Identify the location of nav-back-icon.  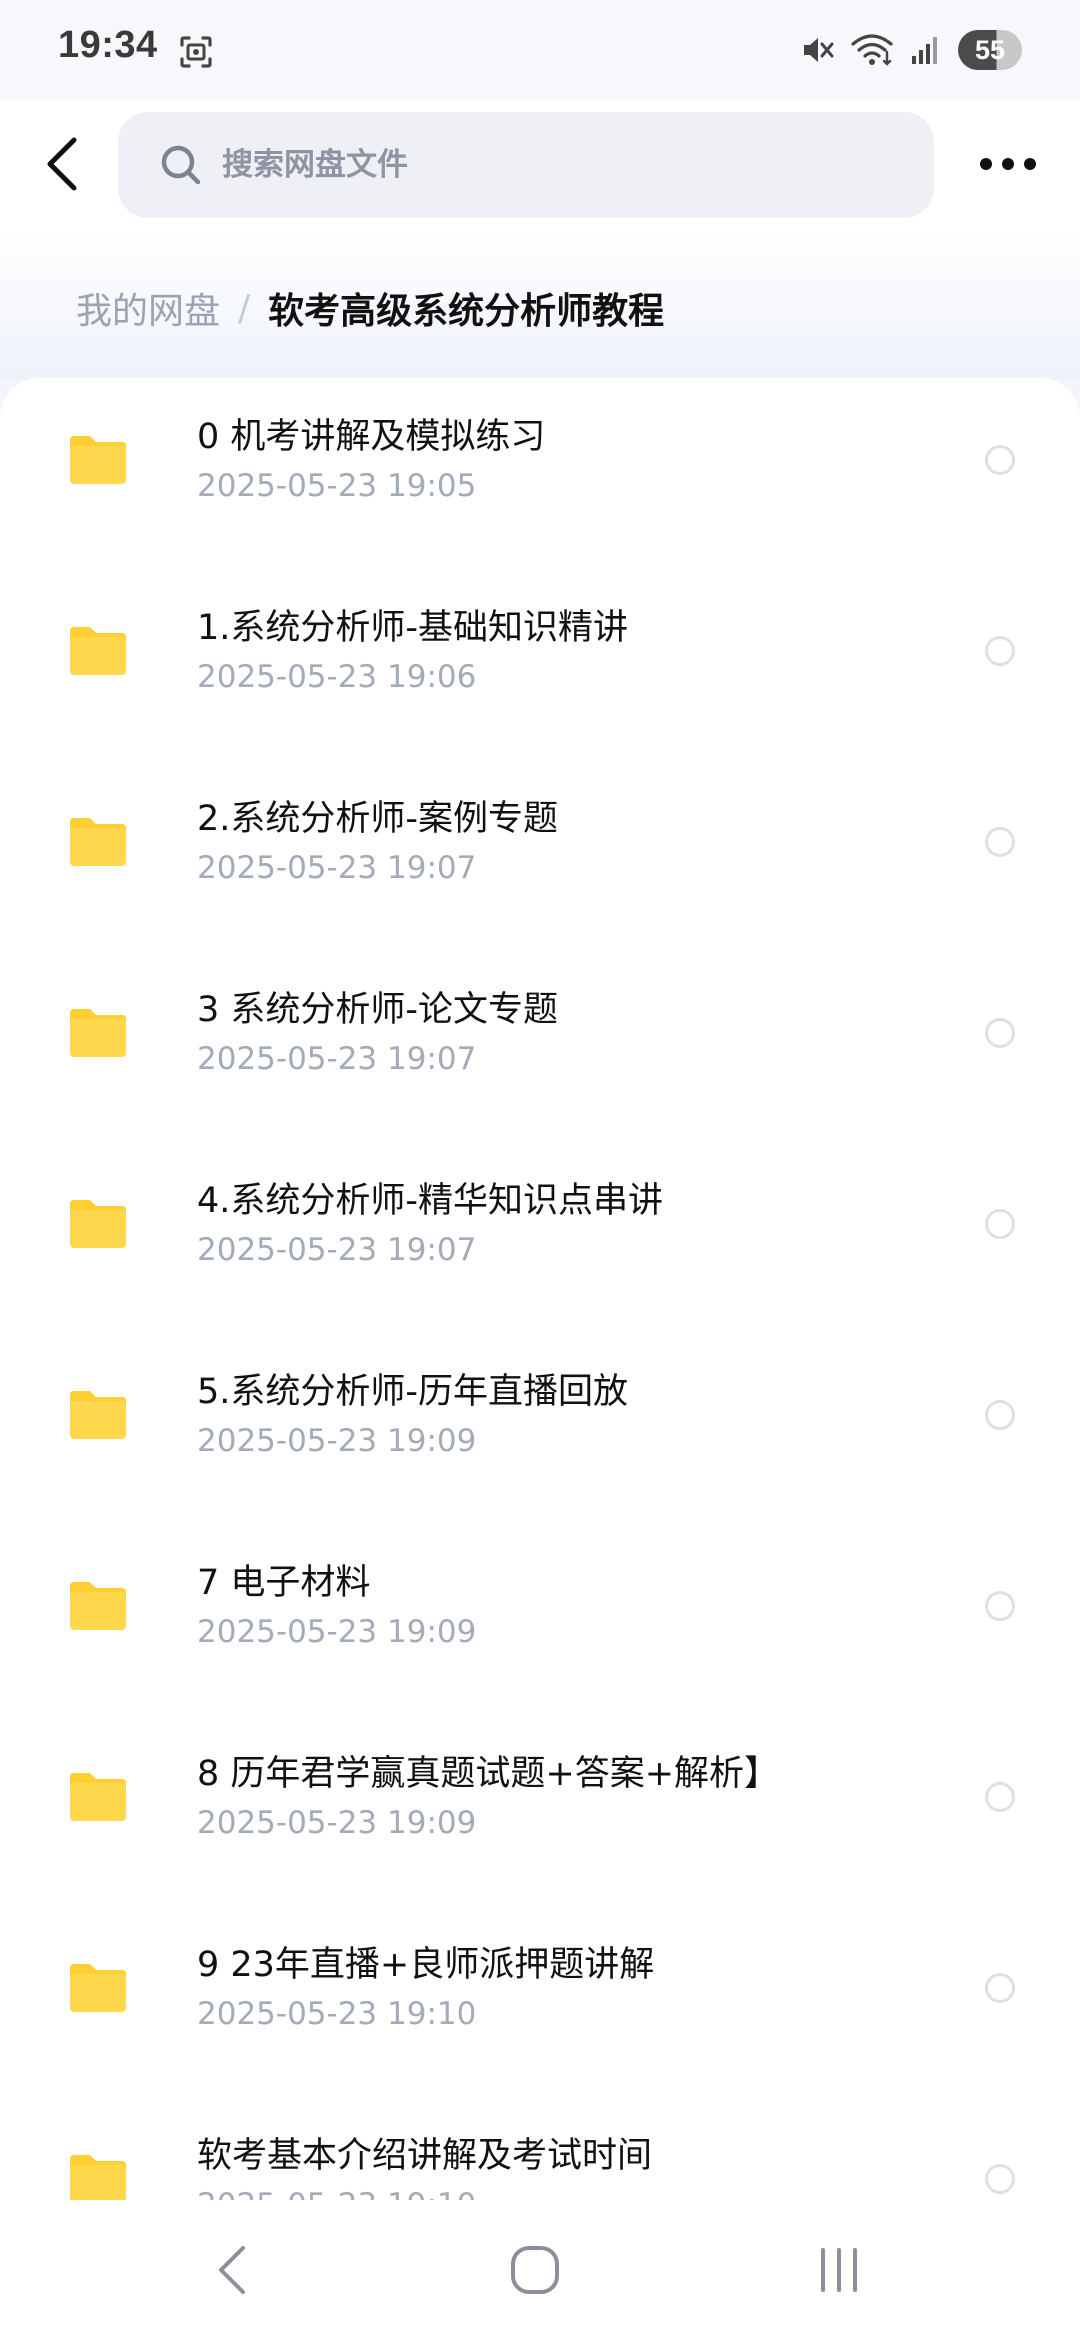
(232, 2270).